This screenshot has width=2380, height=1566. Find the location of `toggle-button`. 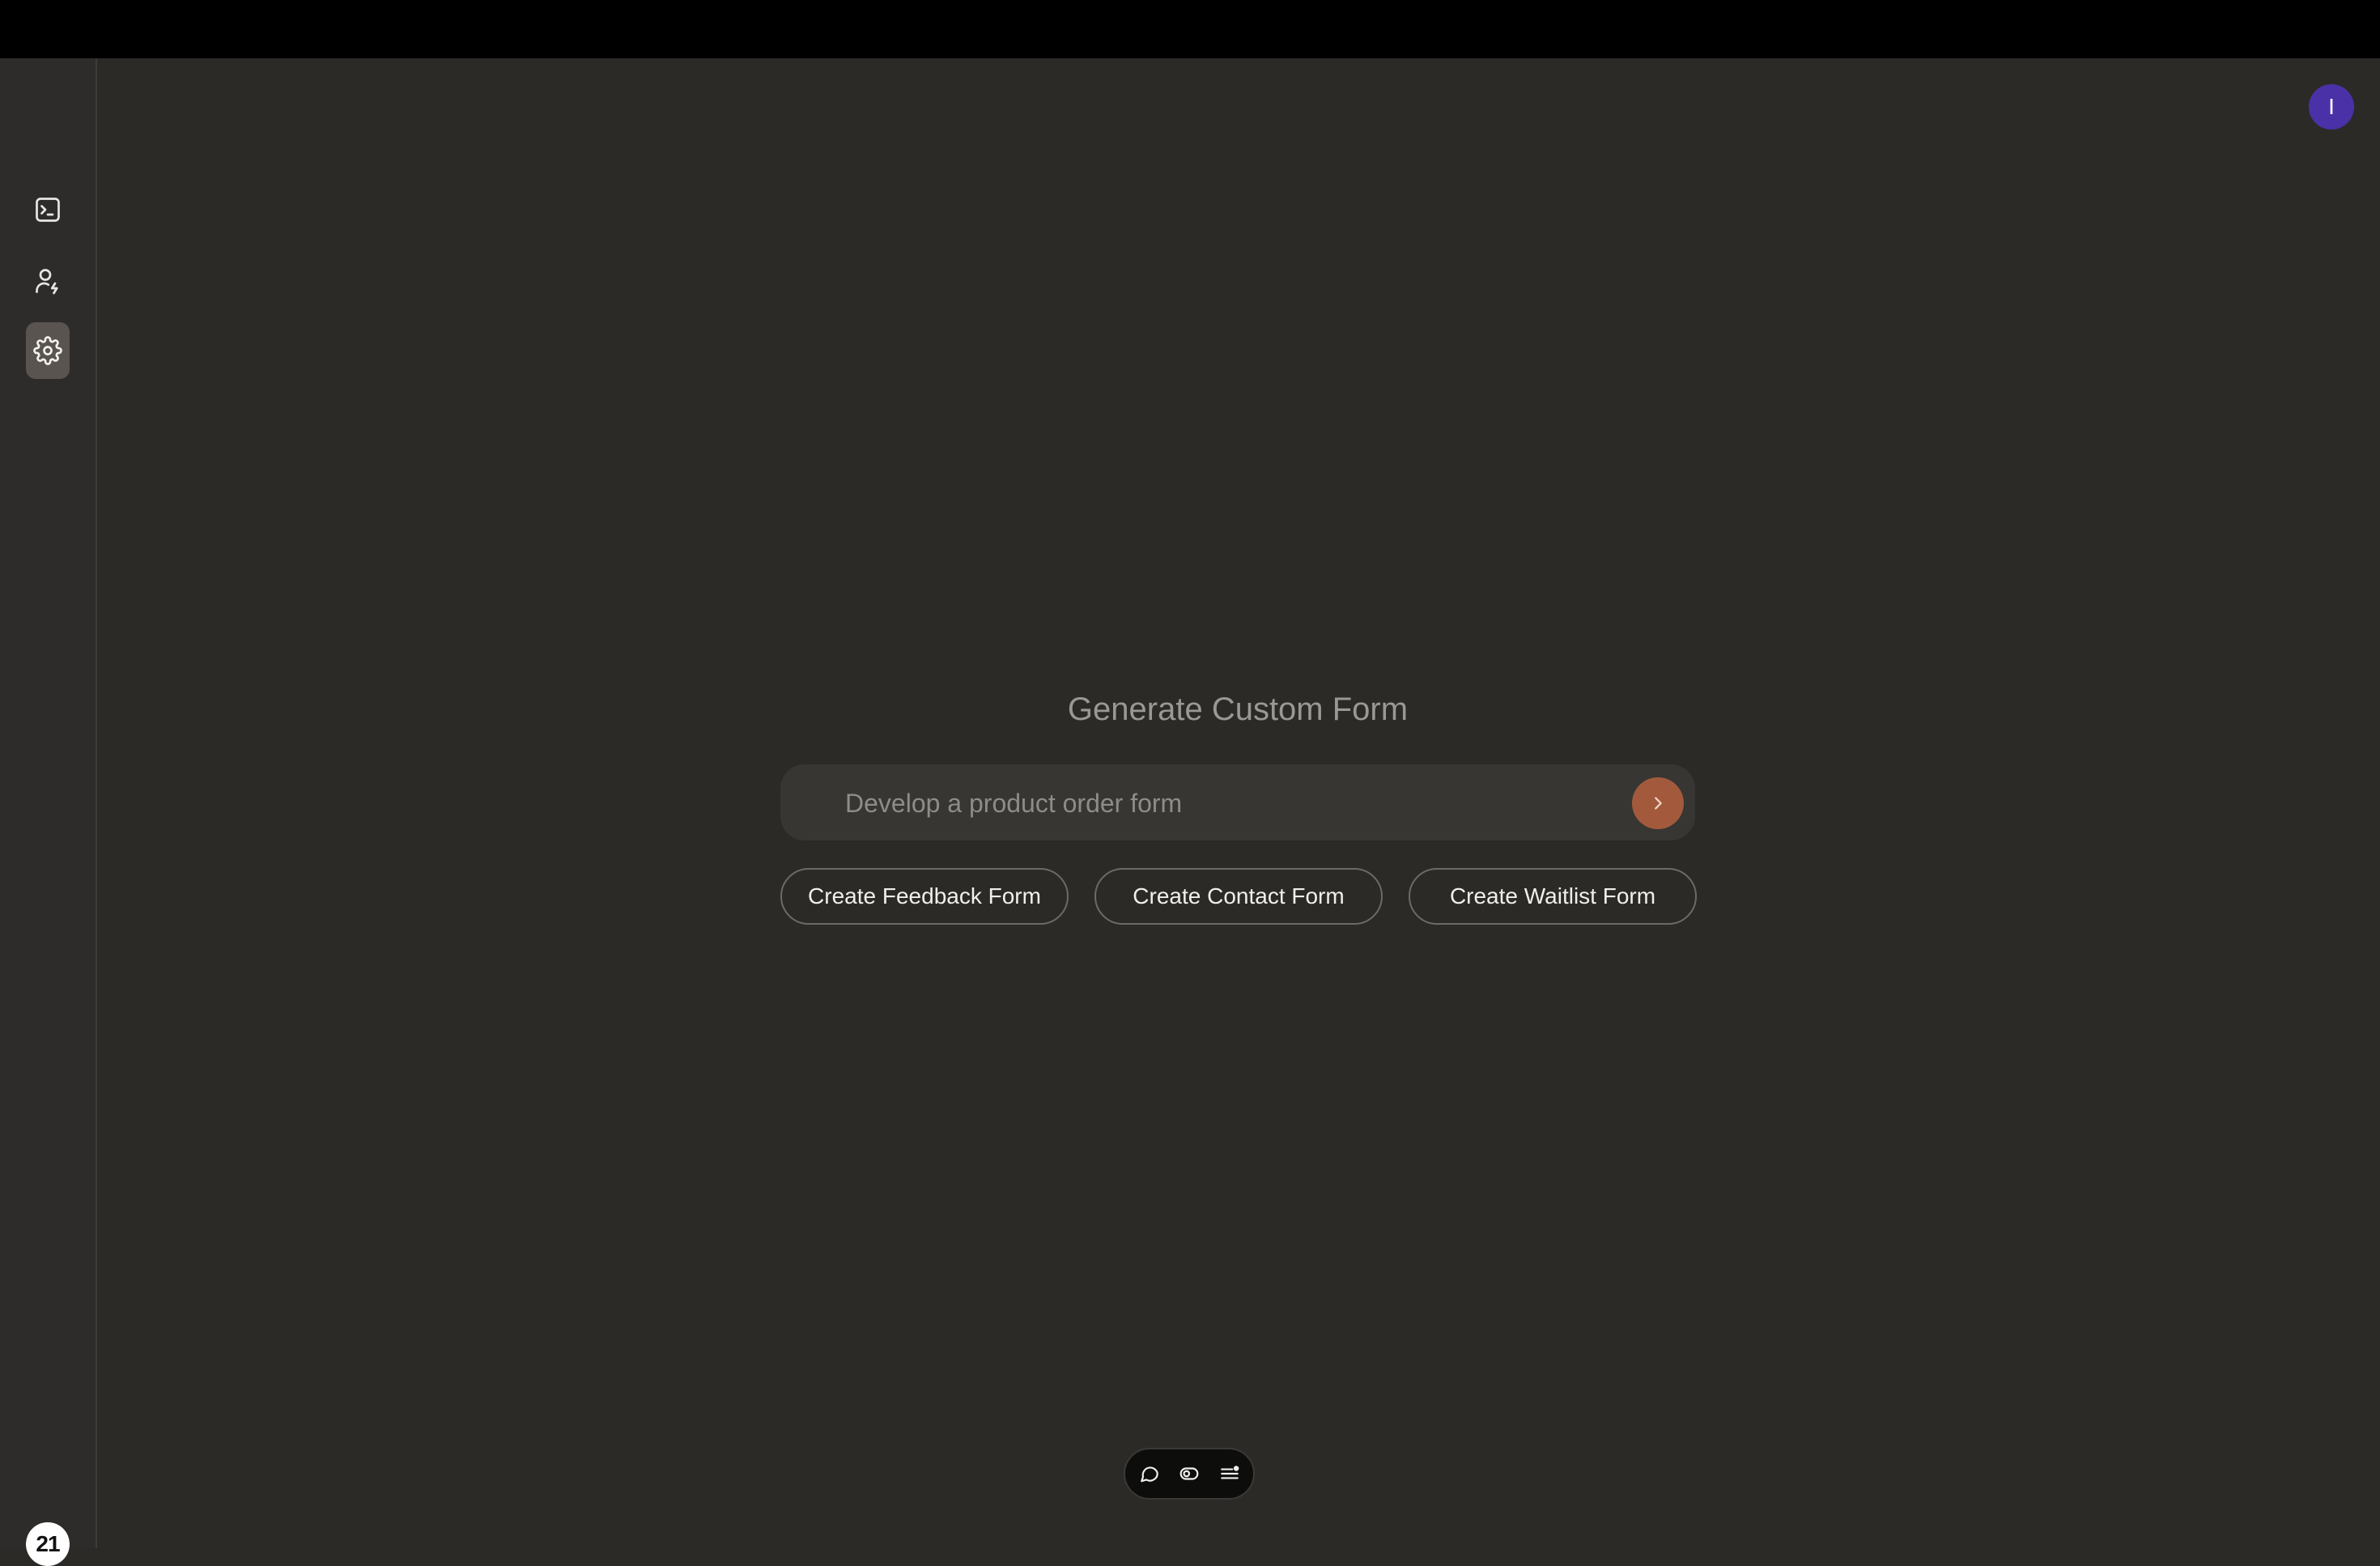

toggle-button is located at coordinates (1189, 1473).